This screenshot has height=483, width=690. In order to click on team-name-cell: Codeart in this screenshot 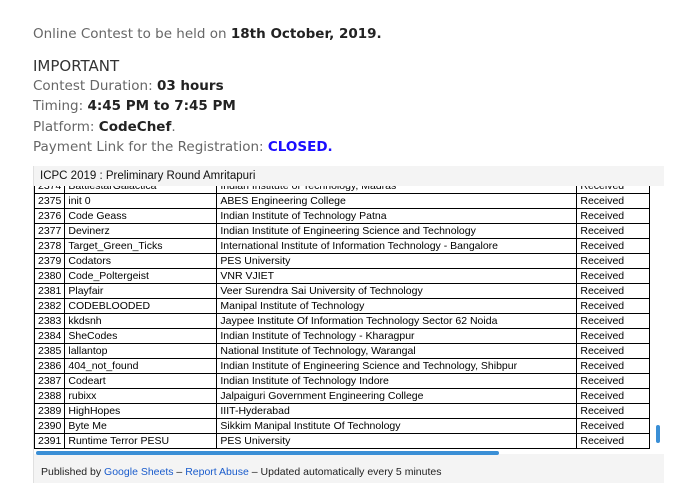, I will do `click(141, 381)`.